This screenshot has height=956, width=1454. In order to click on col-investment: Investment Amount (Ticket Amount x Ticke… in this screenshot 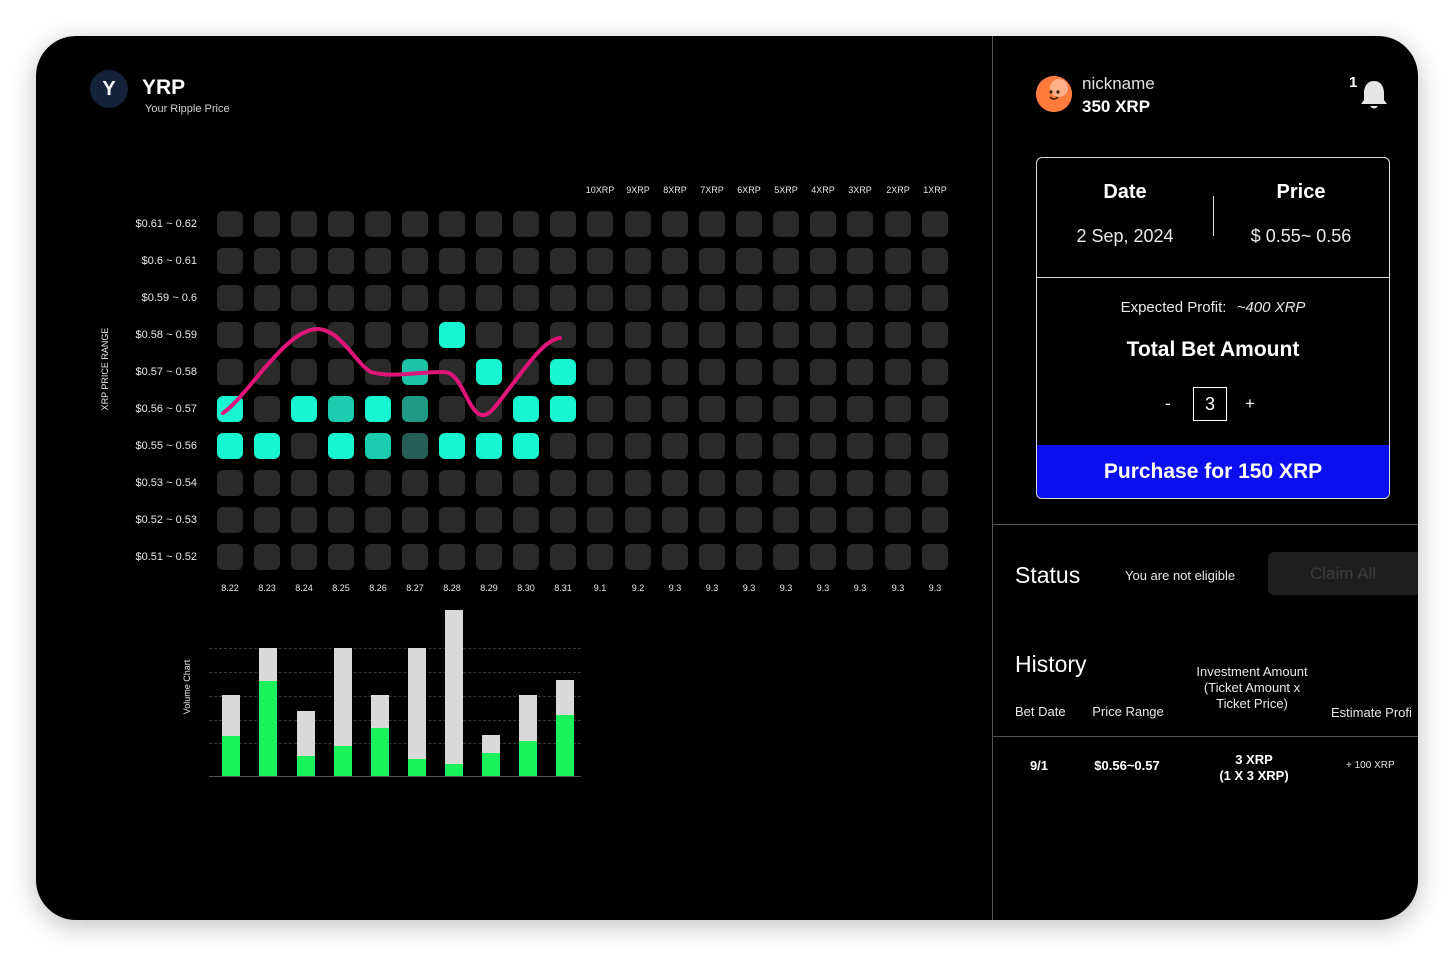, I will do `click(1252, 687)`.